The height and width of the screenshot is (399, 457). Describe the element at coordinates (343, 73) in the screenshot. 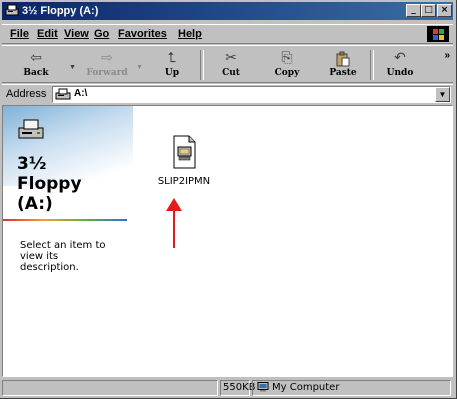

I see `paste-label: Paste` at that location.